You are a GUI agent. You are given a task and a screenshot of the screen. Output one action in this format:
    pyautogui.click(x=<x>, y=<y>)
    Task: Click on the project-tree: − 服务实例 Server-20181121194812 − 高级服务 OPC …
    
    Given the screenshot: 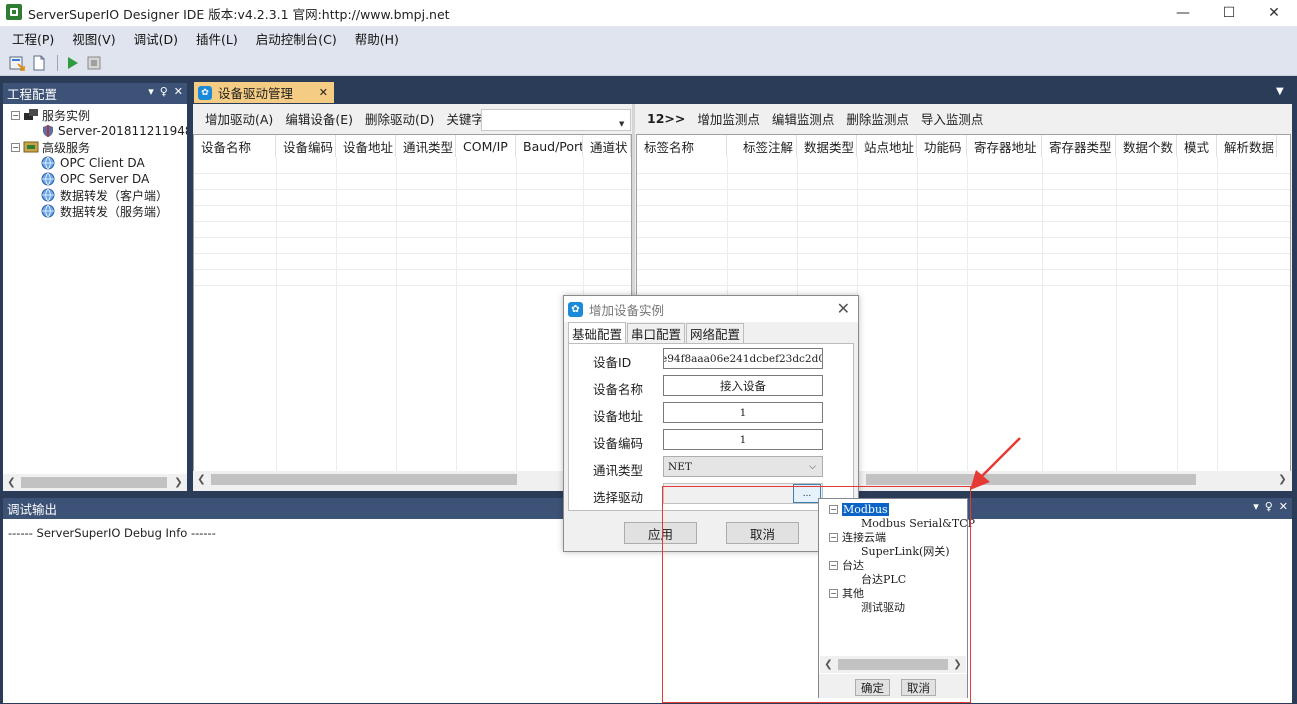 What is the action you would take?
    pyautogui.click(x=95, y=161)
    